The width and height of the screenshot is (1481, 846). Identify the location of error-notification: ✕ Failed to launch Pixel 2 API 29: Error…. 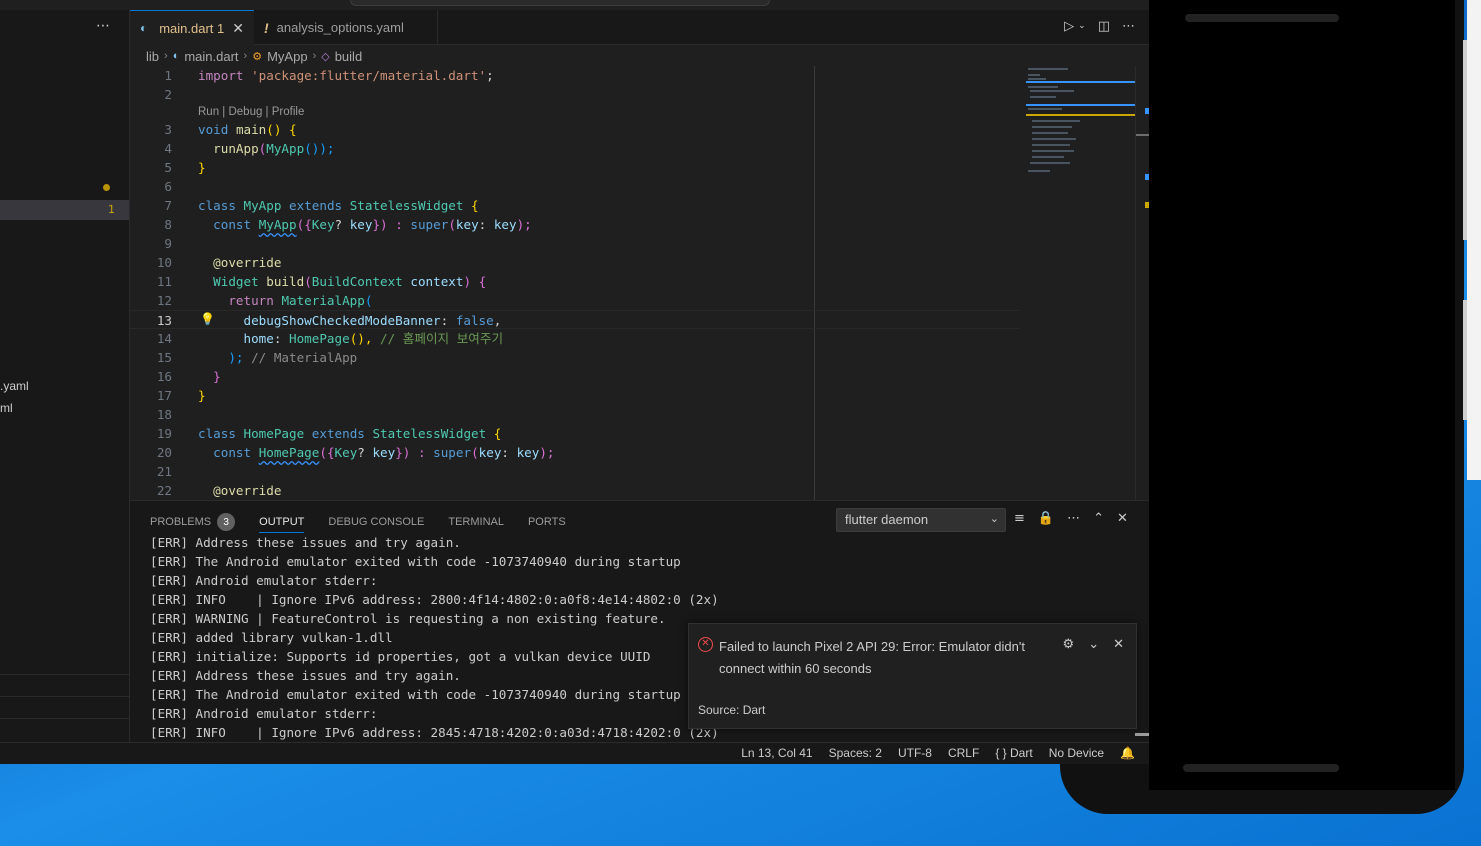
(912, 676).